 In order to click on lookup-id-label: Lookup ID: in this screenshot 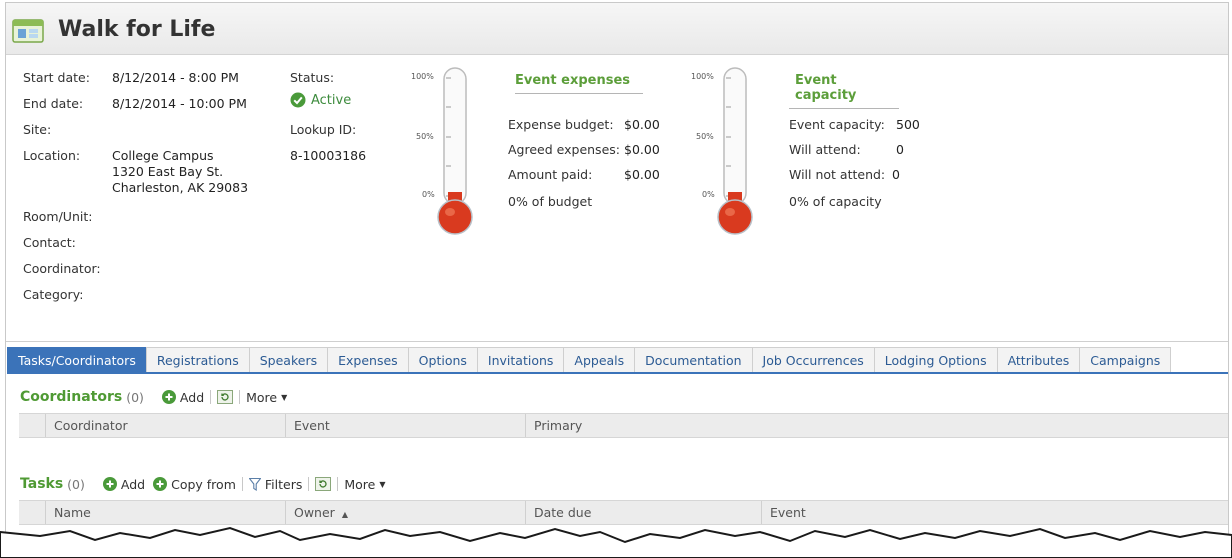, I will do `click(323, 129)`.